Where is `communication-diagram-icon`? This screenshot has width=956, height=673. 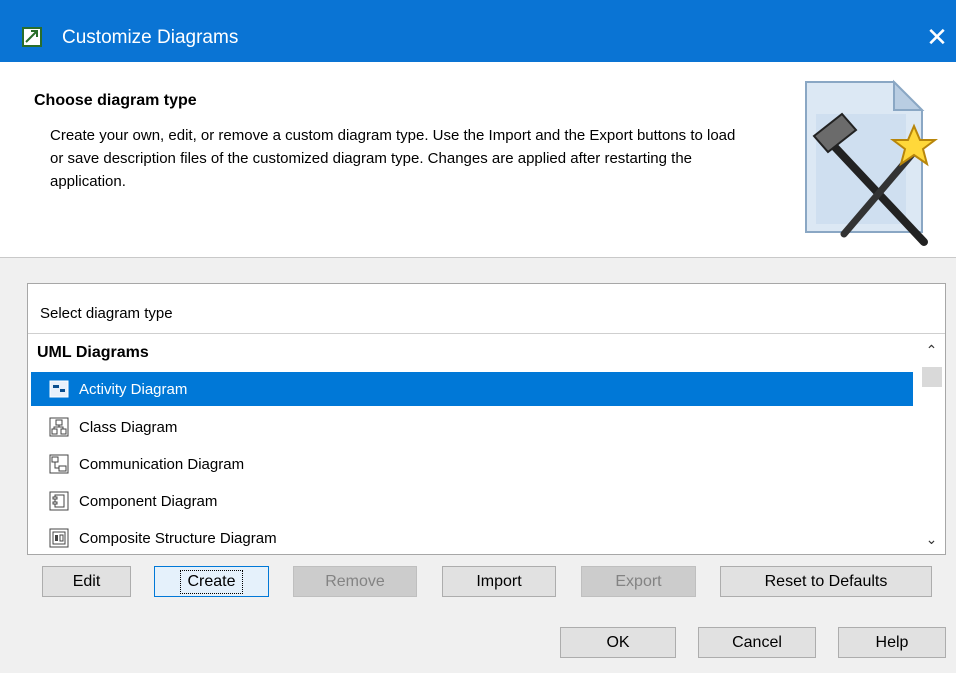 communication-diagram-icon is located at coordinates (59, 464).